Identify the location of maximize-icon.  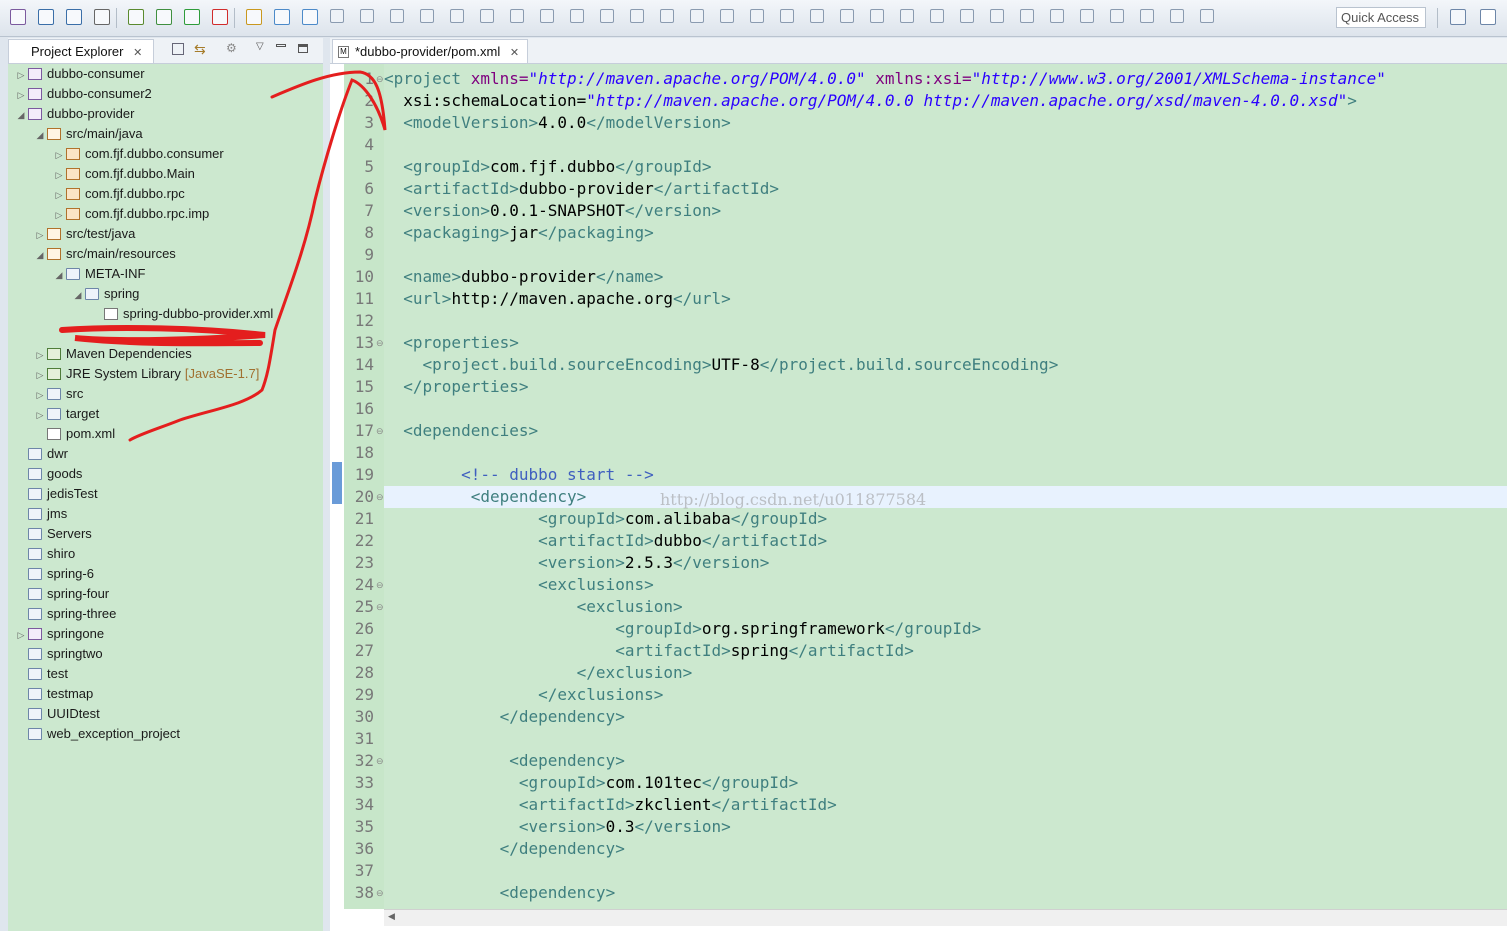
(303, 48).